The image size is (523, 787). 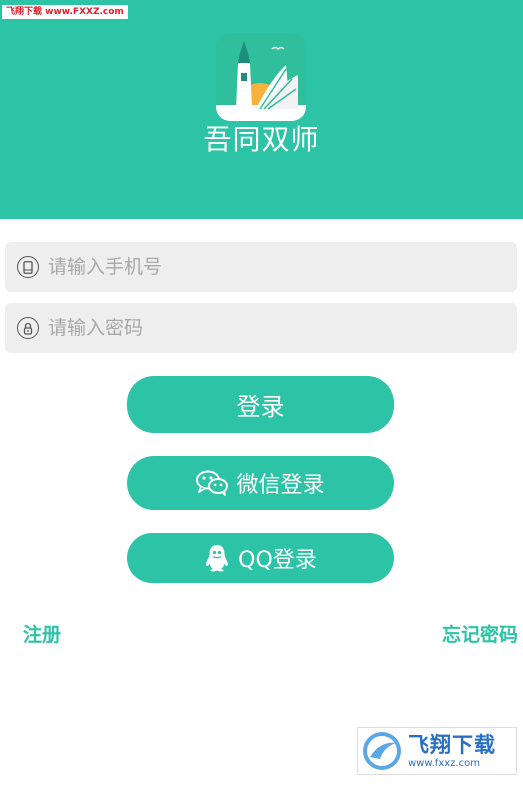 I want to click on phone-input, so click(x=268, y=267).